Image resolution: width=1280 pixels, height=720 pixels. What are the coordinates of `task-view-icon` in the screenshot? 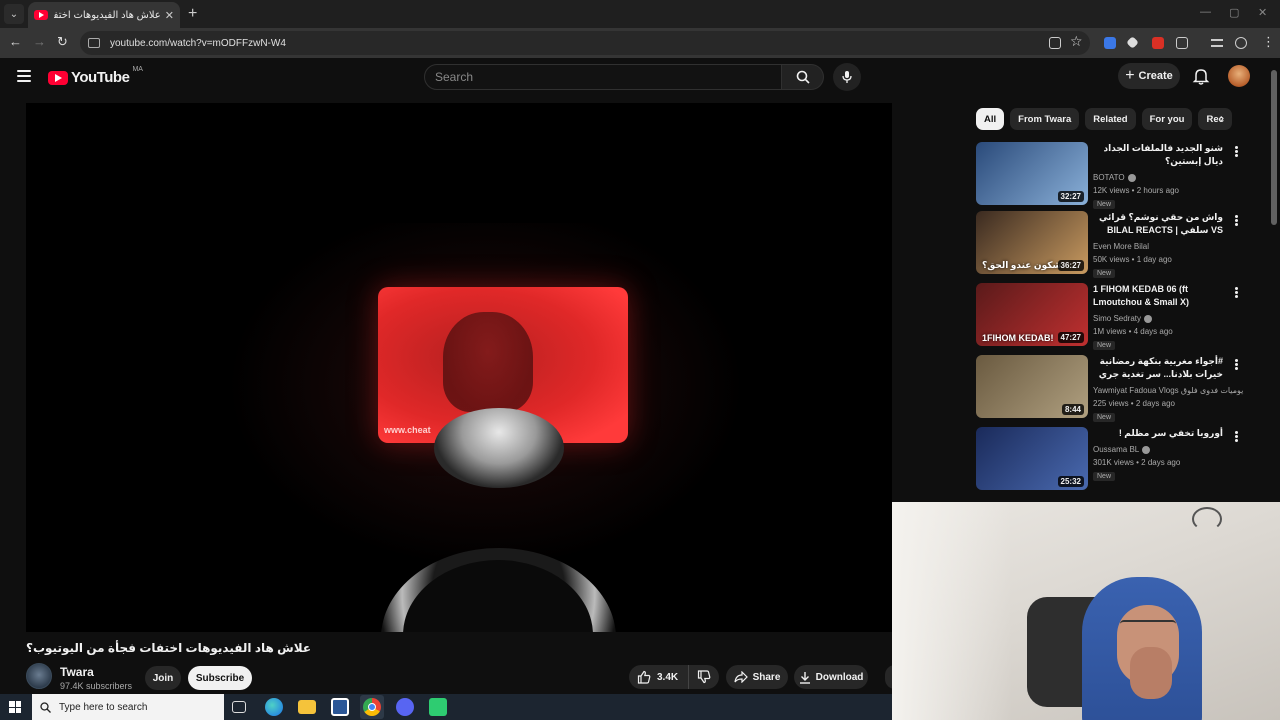 It's located at (239, 707).